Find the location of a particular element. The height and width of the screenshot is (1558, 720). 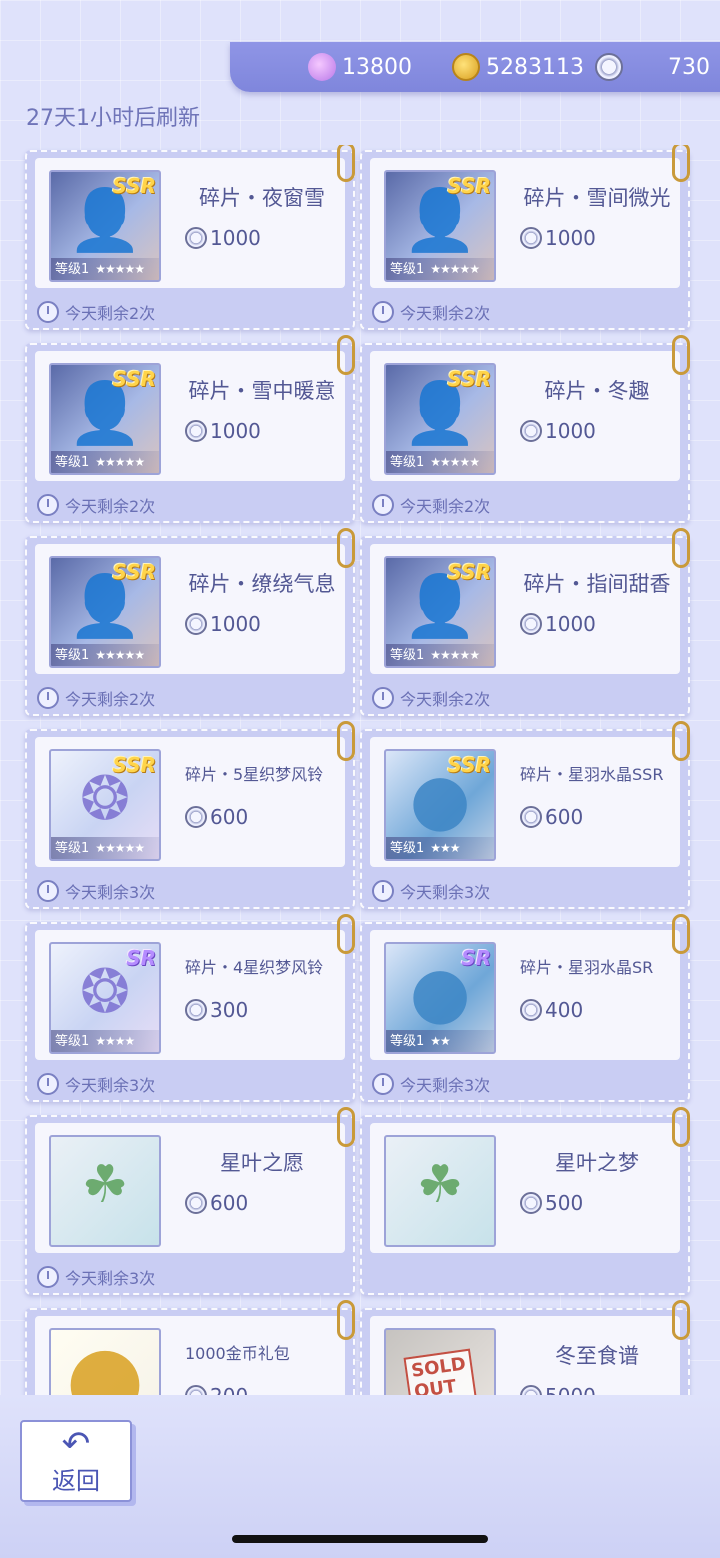

price-value: 200 is located at coordinates (229, 1389).